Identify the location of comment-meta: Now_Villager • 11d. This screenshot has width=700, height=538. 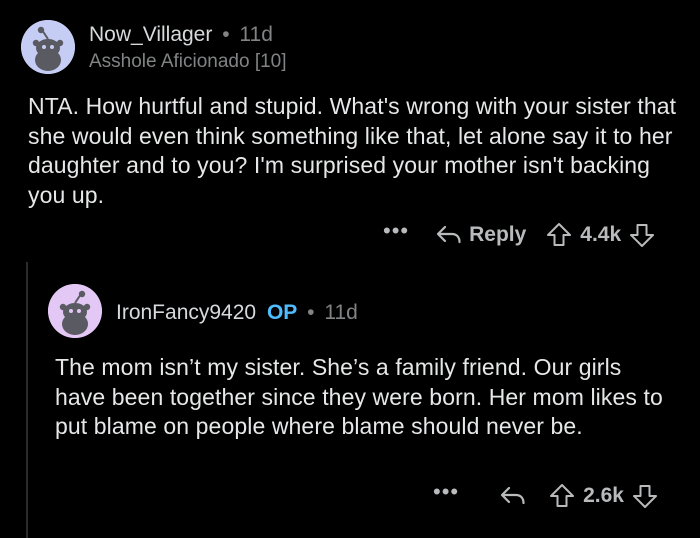
(181, 35).